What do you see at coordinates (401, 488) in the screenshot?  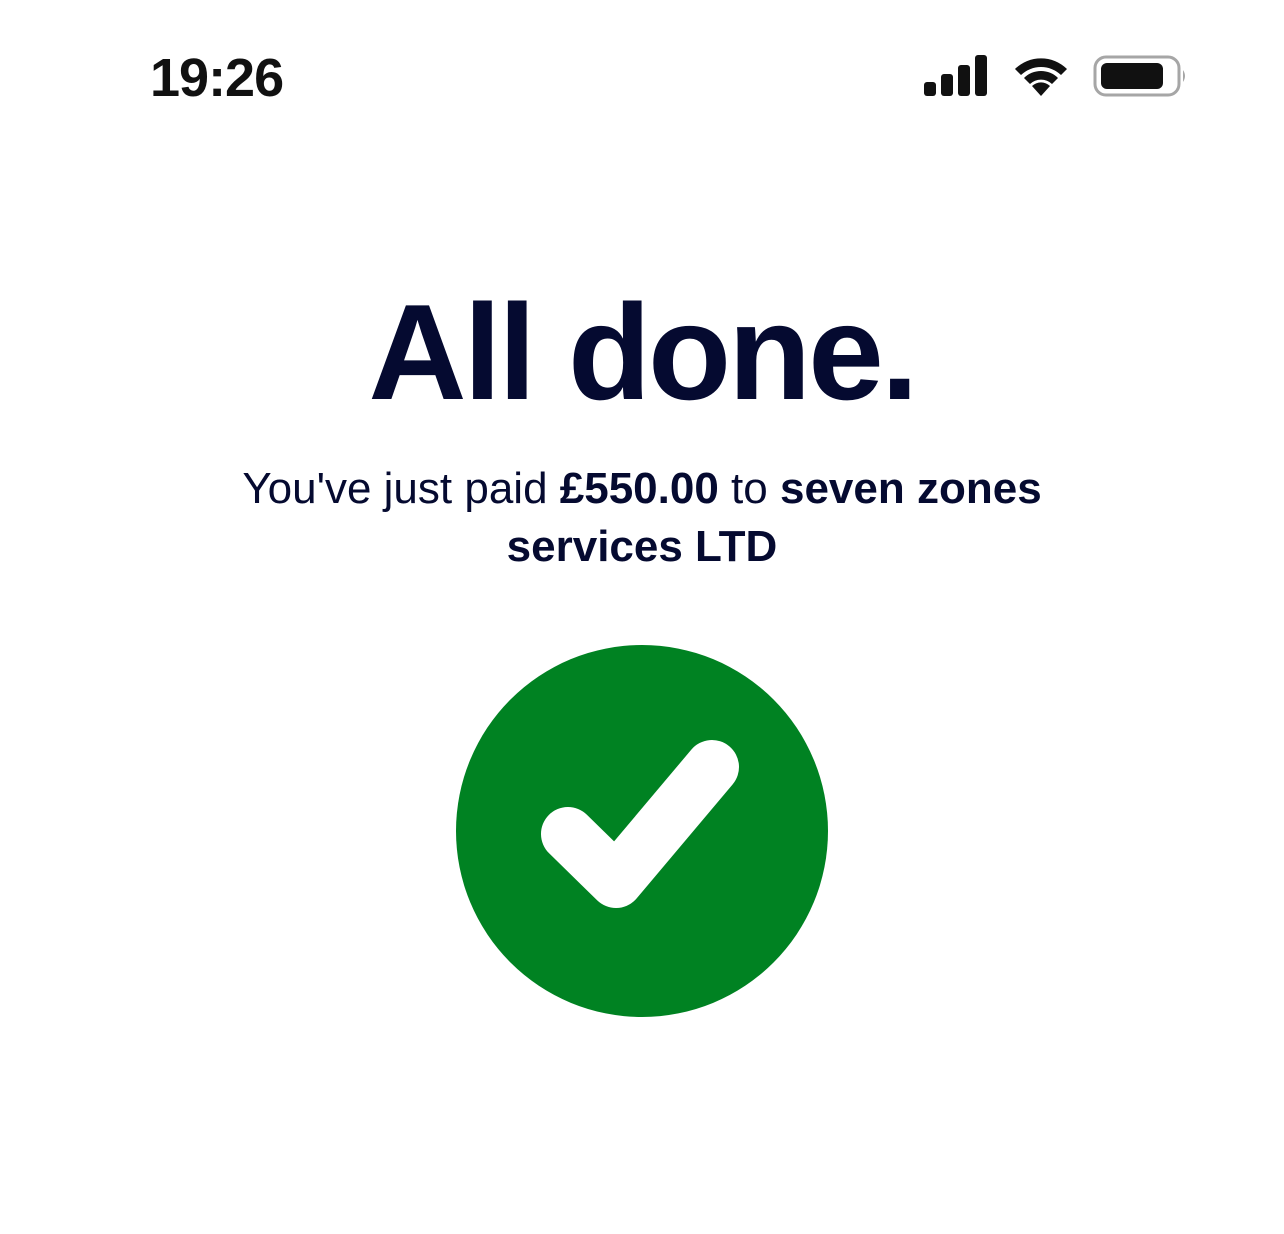 I see `message-prefix: You've just paid` at bounding box center [401, 488].